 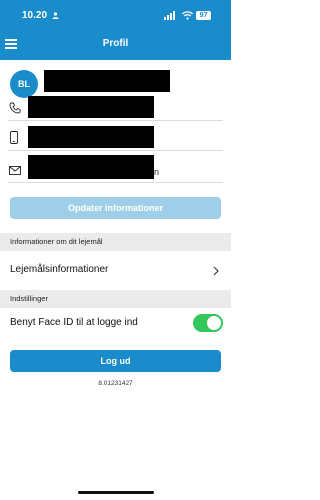 What do you see at coordinates (115, 383) in the screenshot?
I see `app-version: 8.01231427` at bounding box center [115, 383].